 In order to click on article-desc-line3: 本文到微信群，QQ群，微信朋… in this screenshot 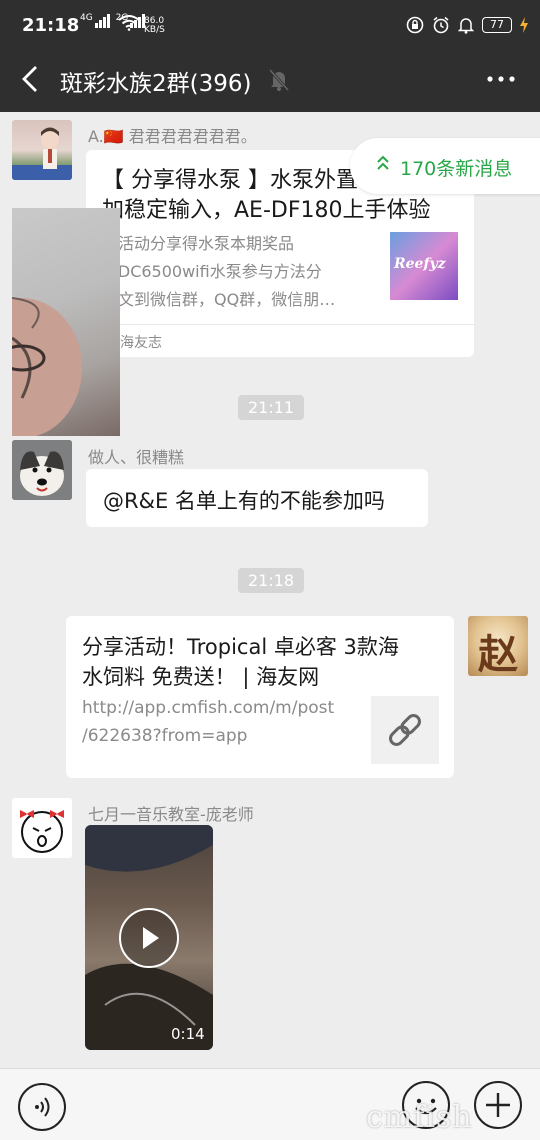, I will do `click(219, 299)`.